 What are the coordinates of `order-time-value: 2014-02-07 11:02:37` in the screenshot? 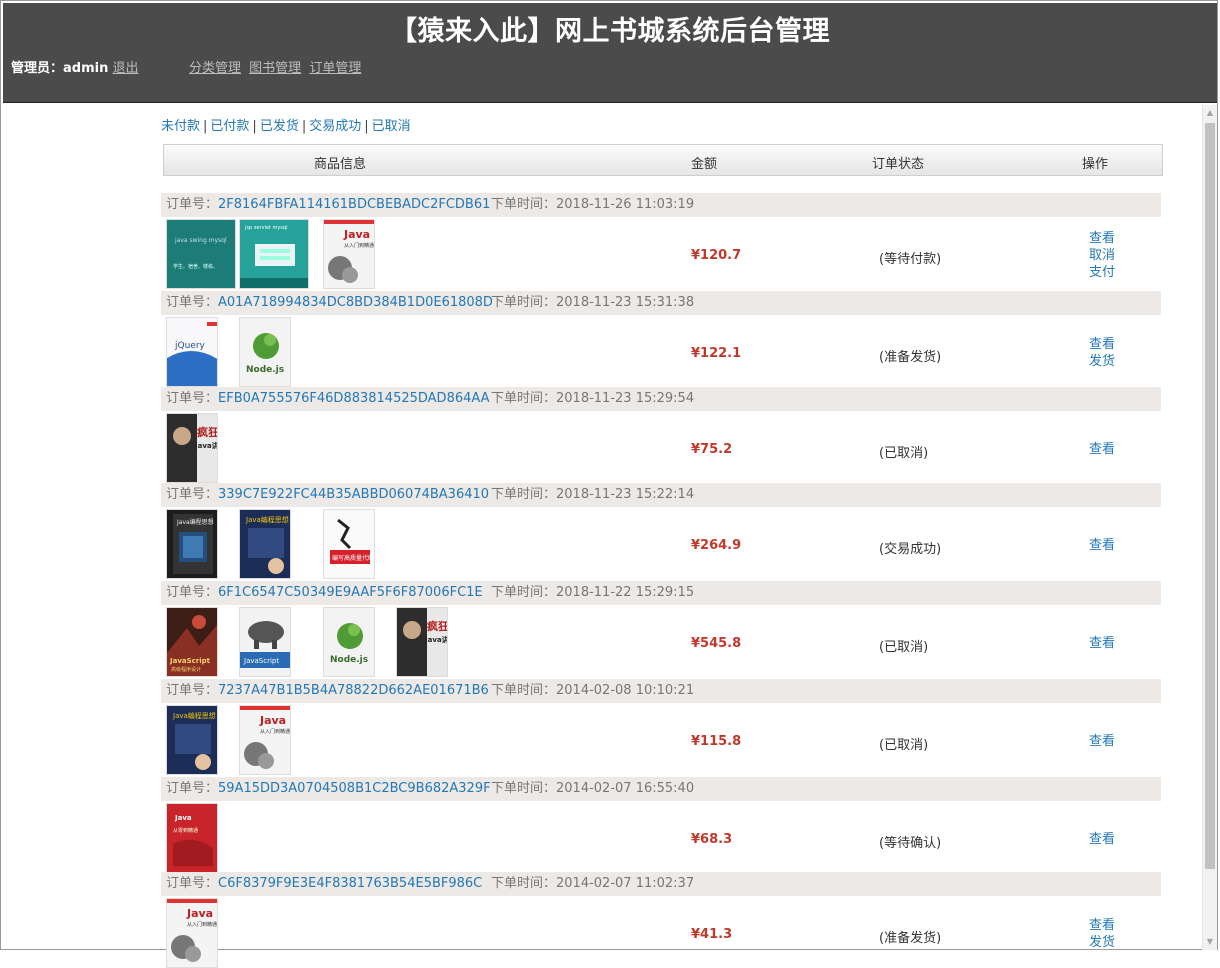 It's located at (625, 883).